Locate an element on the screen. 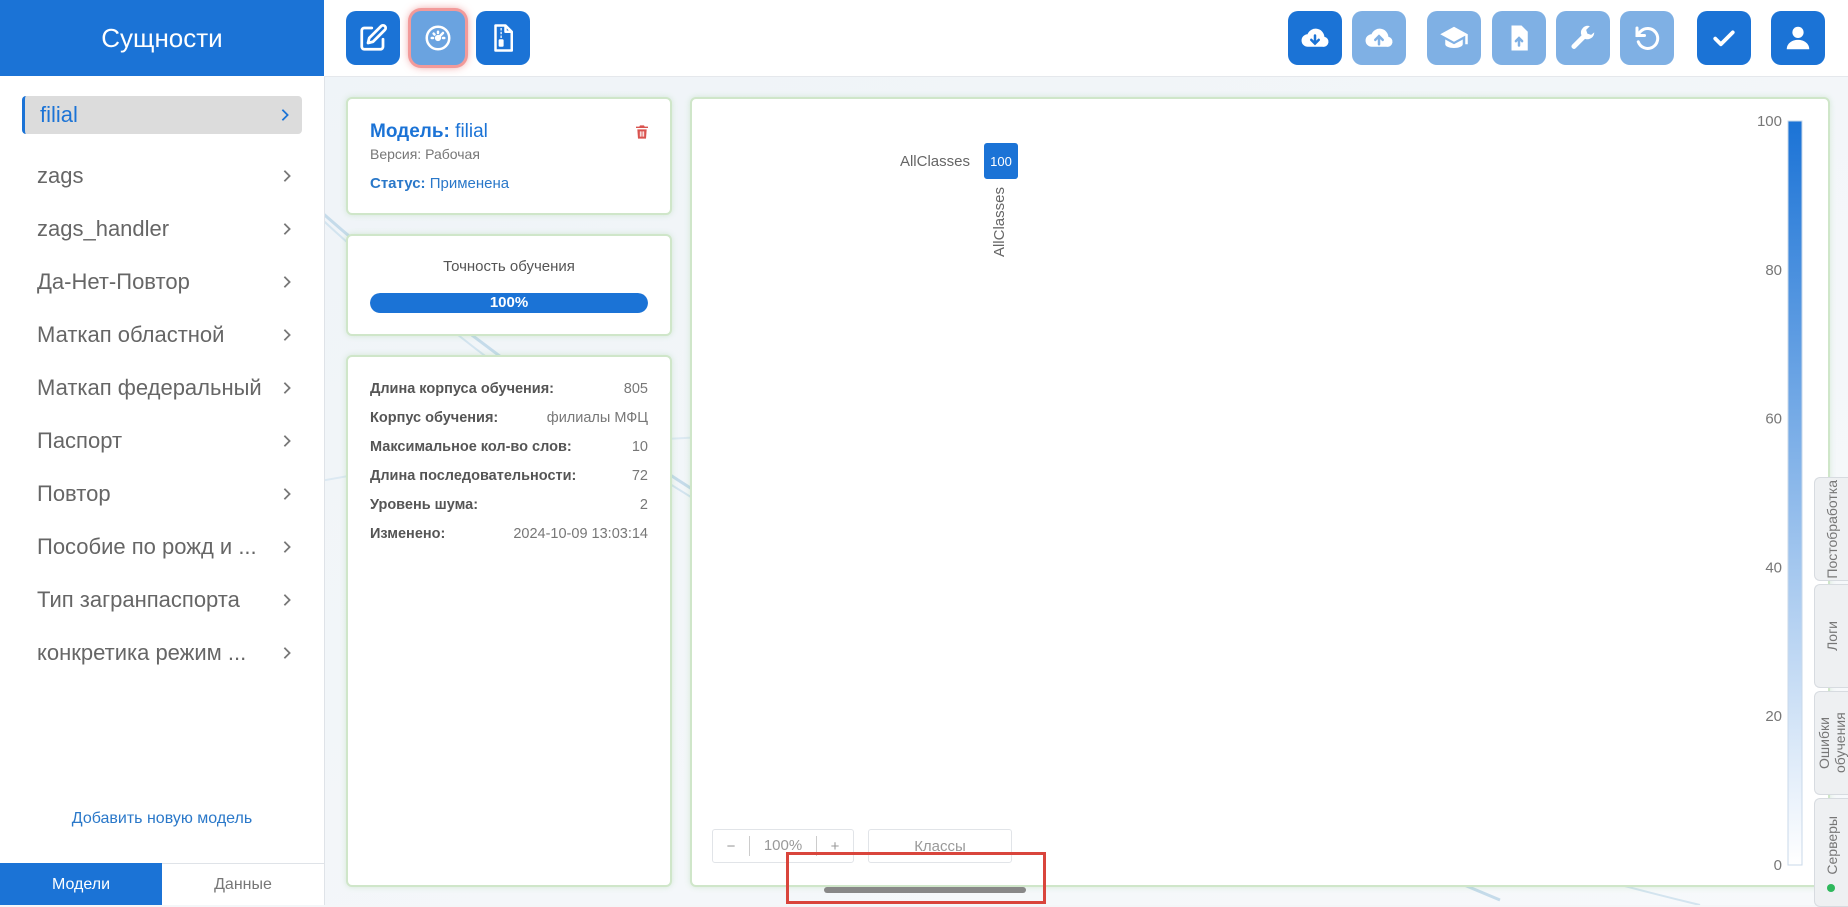  side-tab-label: Ошибки обучения is located at coordinates (1832, 743).